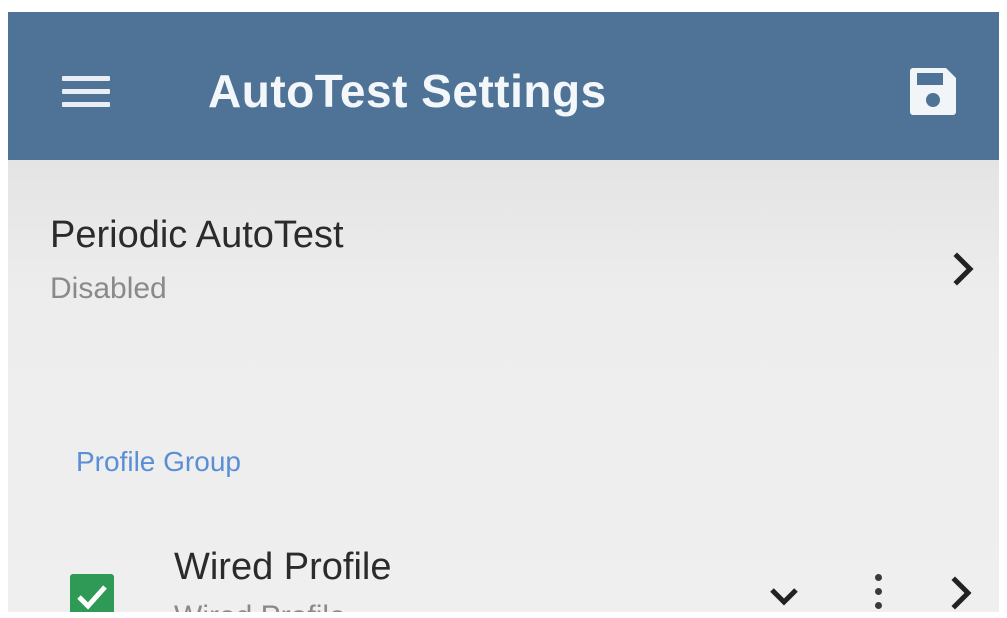  I want to click on periodic-autotest-status: Disabled, so click(108, 288).